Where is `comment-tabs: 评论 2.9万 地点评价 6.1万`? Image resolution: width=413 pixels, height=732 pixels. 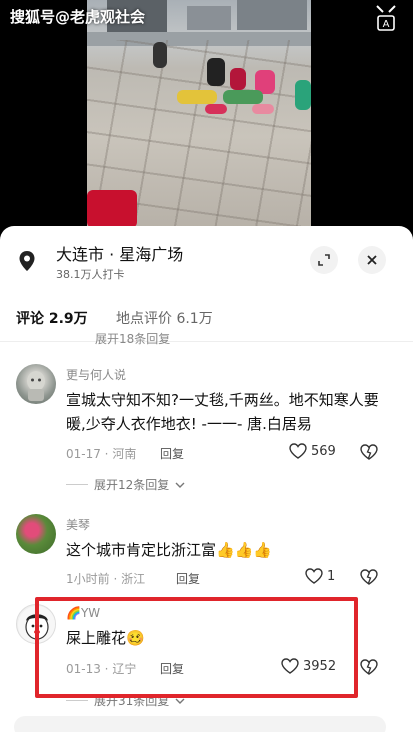
comment-tabs: 评论 2.9万 地点评价 6.1万 is located at coordinates (206, 322).